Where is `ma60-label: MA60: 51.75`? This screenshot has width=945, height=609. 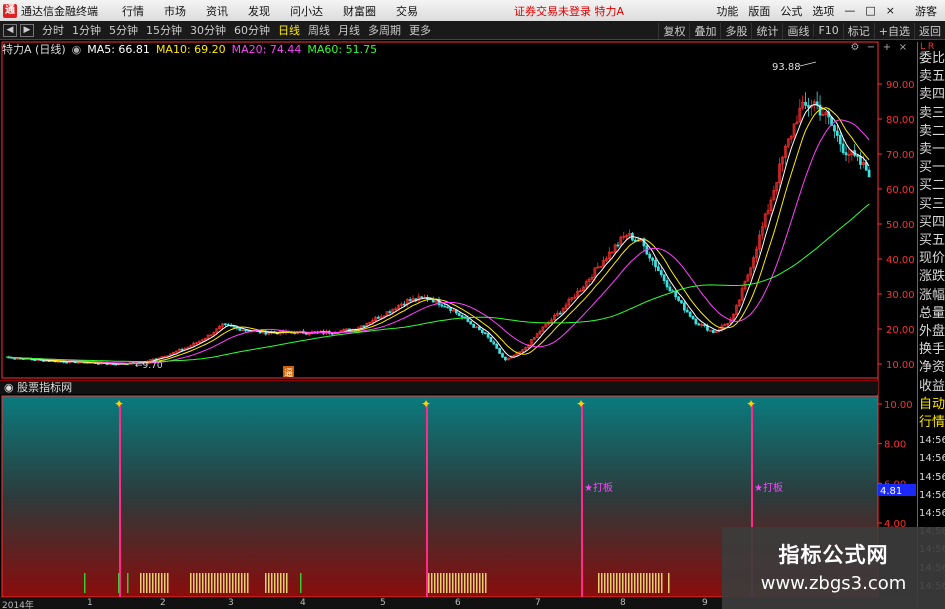 ma60-label: MA60: 51.75 is located at coordinates (342, 49).